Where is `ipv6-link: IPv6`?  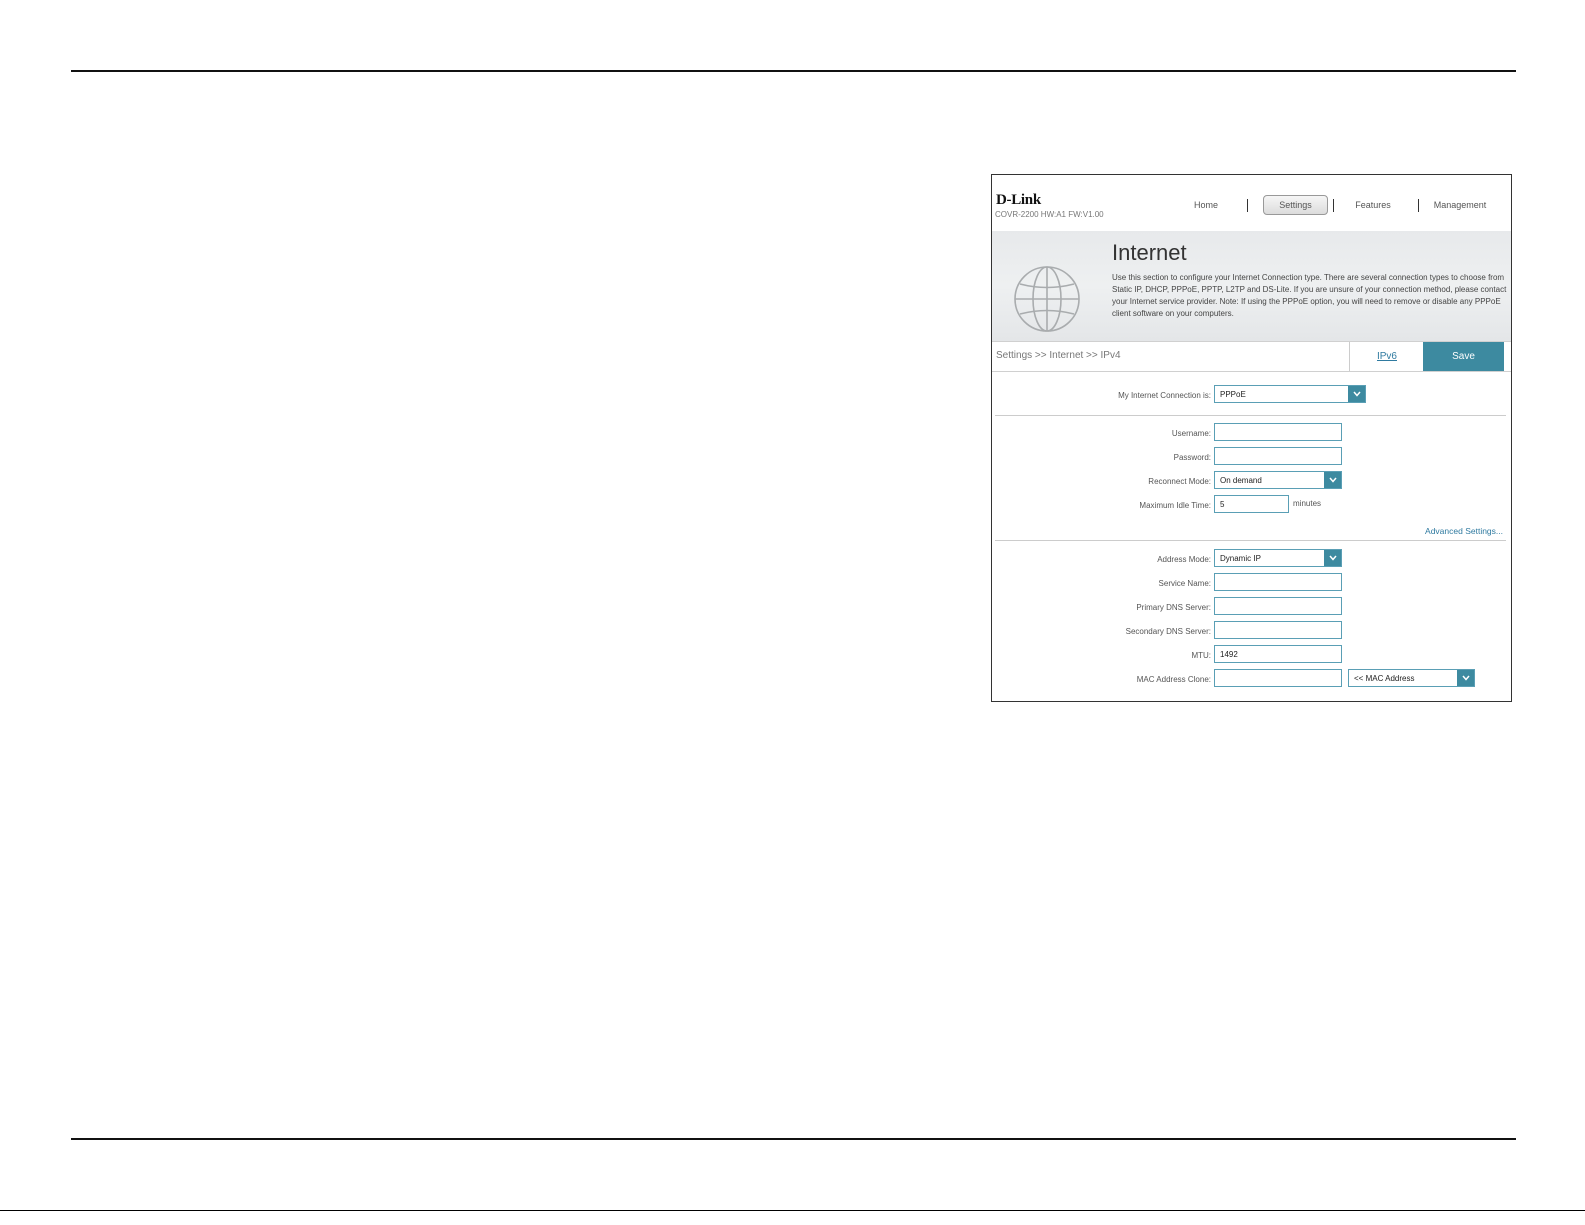 ipv6-link: IPv6 is located at coordinates (1386, 356).